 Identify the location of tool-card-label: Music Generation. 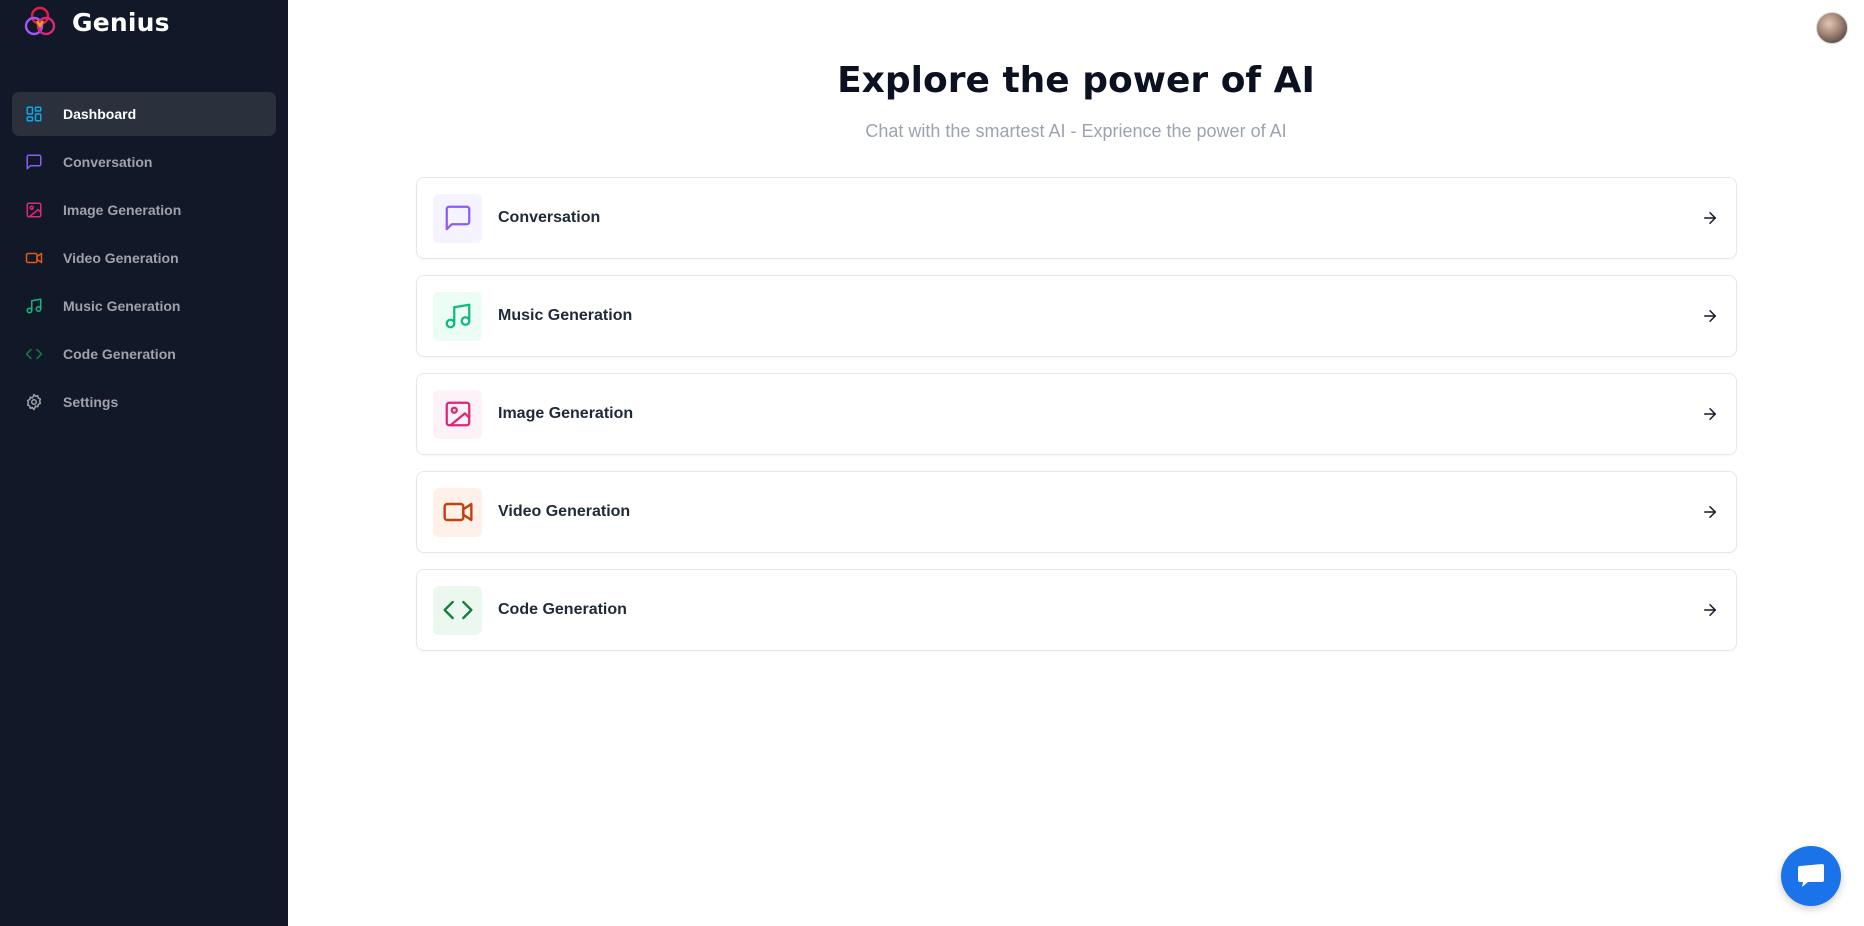
(565, 315).